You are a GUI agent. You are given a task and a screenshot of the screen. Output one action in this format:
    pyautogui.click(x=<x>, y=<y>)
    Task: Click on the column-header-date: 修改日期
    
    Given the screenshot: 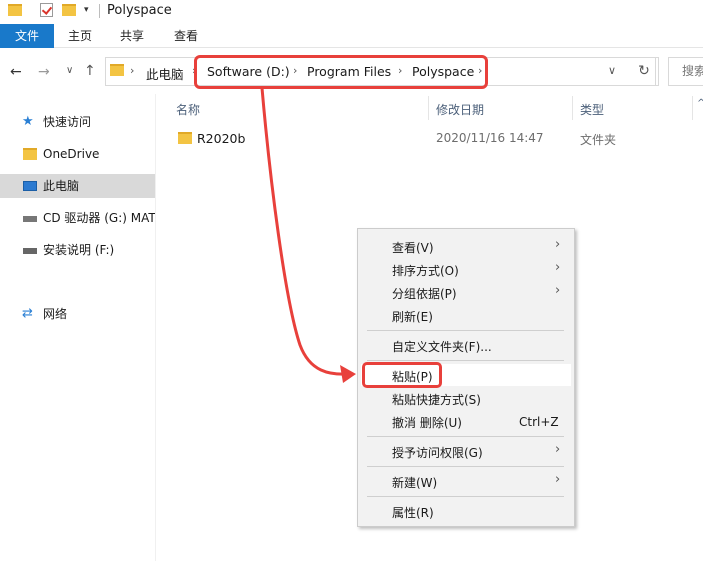 What is the action you would take?
    pyautogui.click(x=460, y=109)
    